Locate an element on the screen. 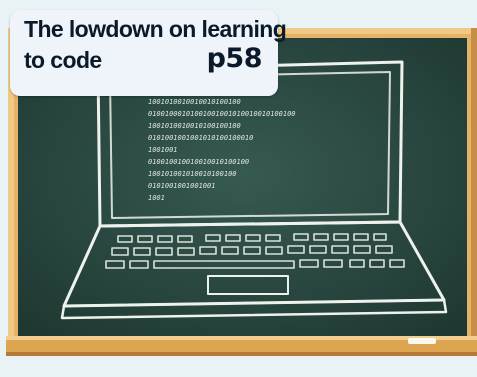 Image resolution: width=477 pixels, height=377 pixels. code-line: 1001010010010010100100 is located at coordinates (194, 102).